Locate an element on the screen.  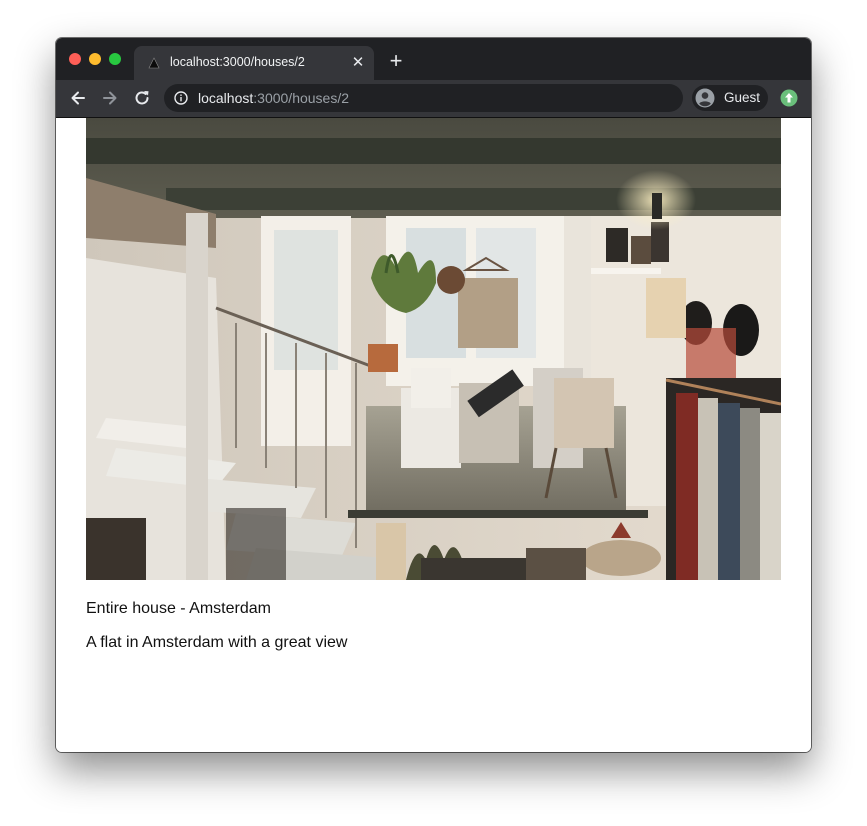
browser-tab: localhost:3000/houses/2 ✕ is located at coordinates (254, 63).